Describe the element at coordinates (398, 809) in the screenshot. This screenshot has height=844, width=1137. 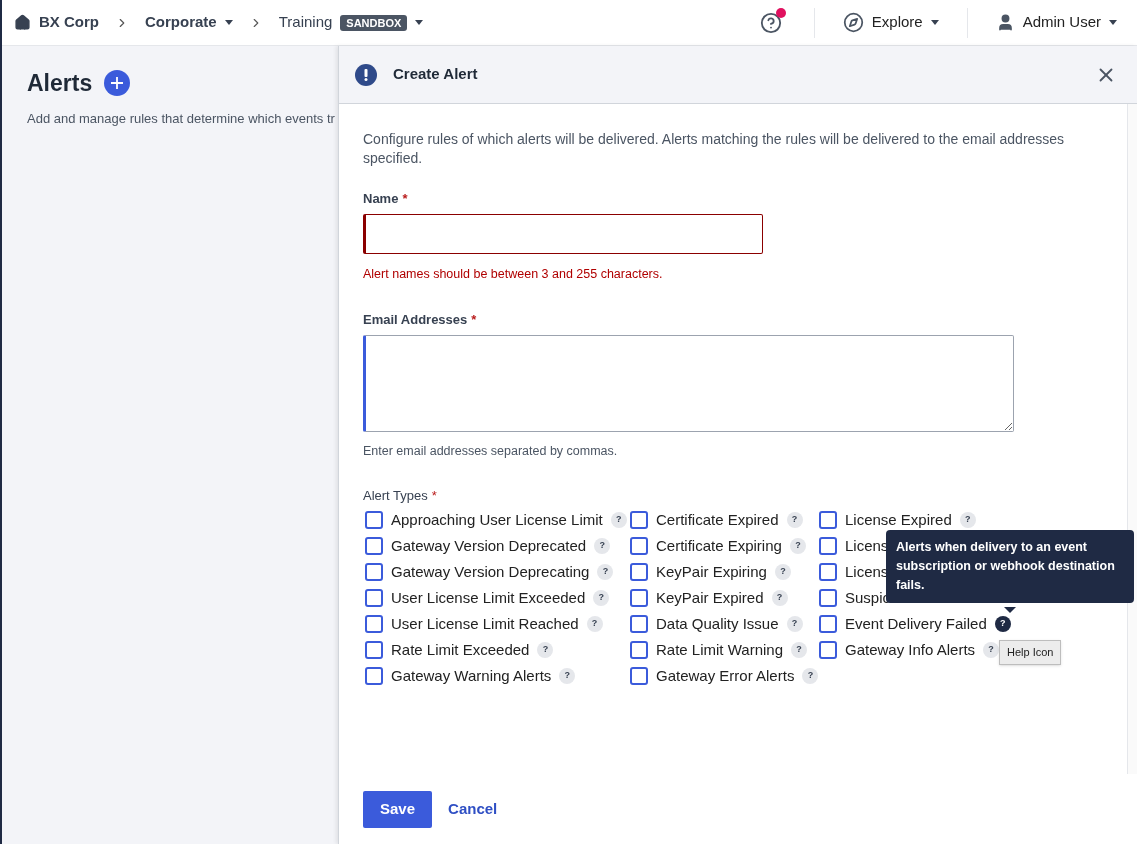
I see `save-button: Save` at that location.